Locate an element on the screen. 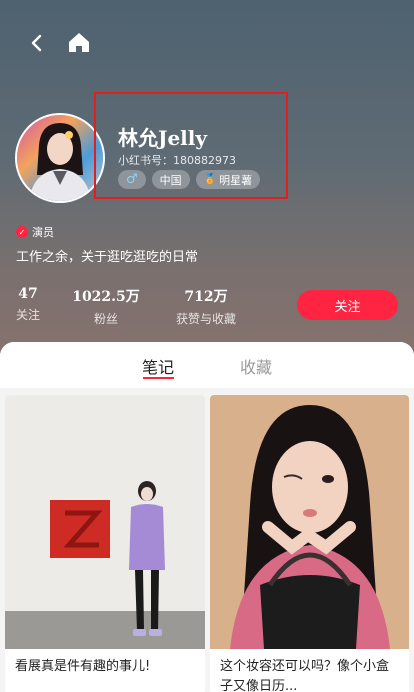 This screenshot has width=414, height=692. tab-notes: 笔记 is located at coordinates (158, 366).